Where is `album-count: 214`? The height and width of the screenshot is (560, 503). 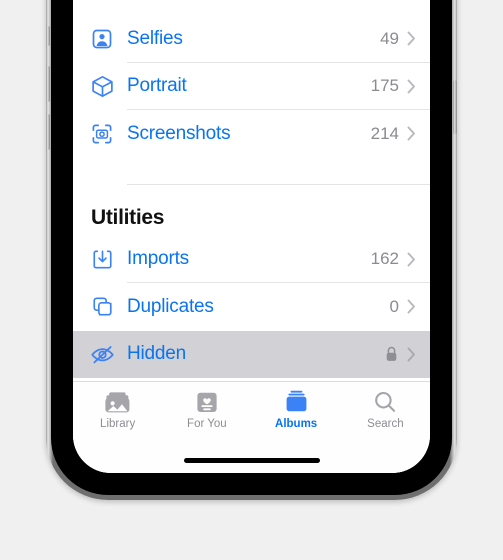 album-count: 214 is located at coordinates (384, 133).